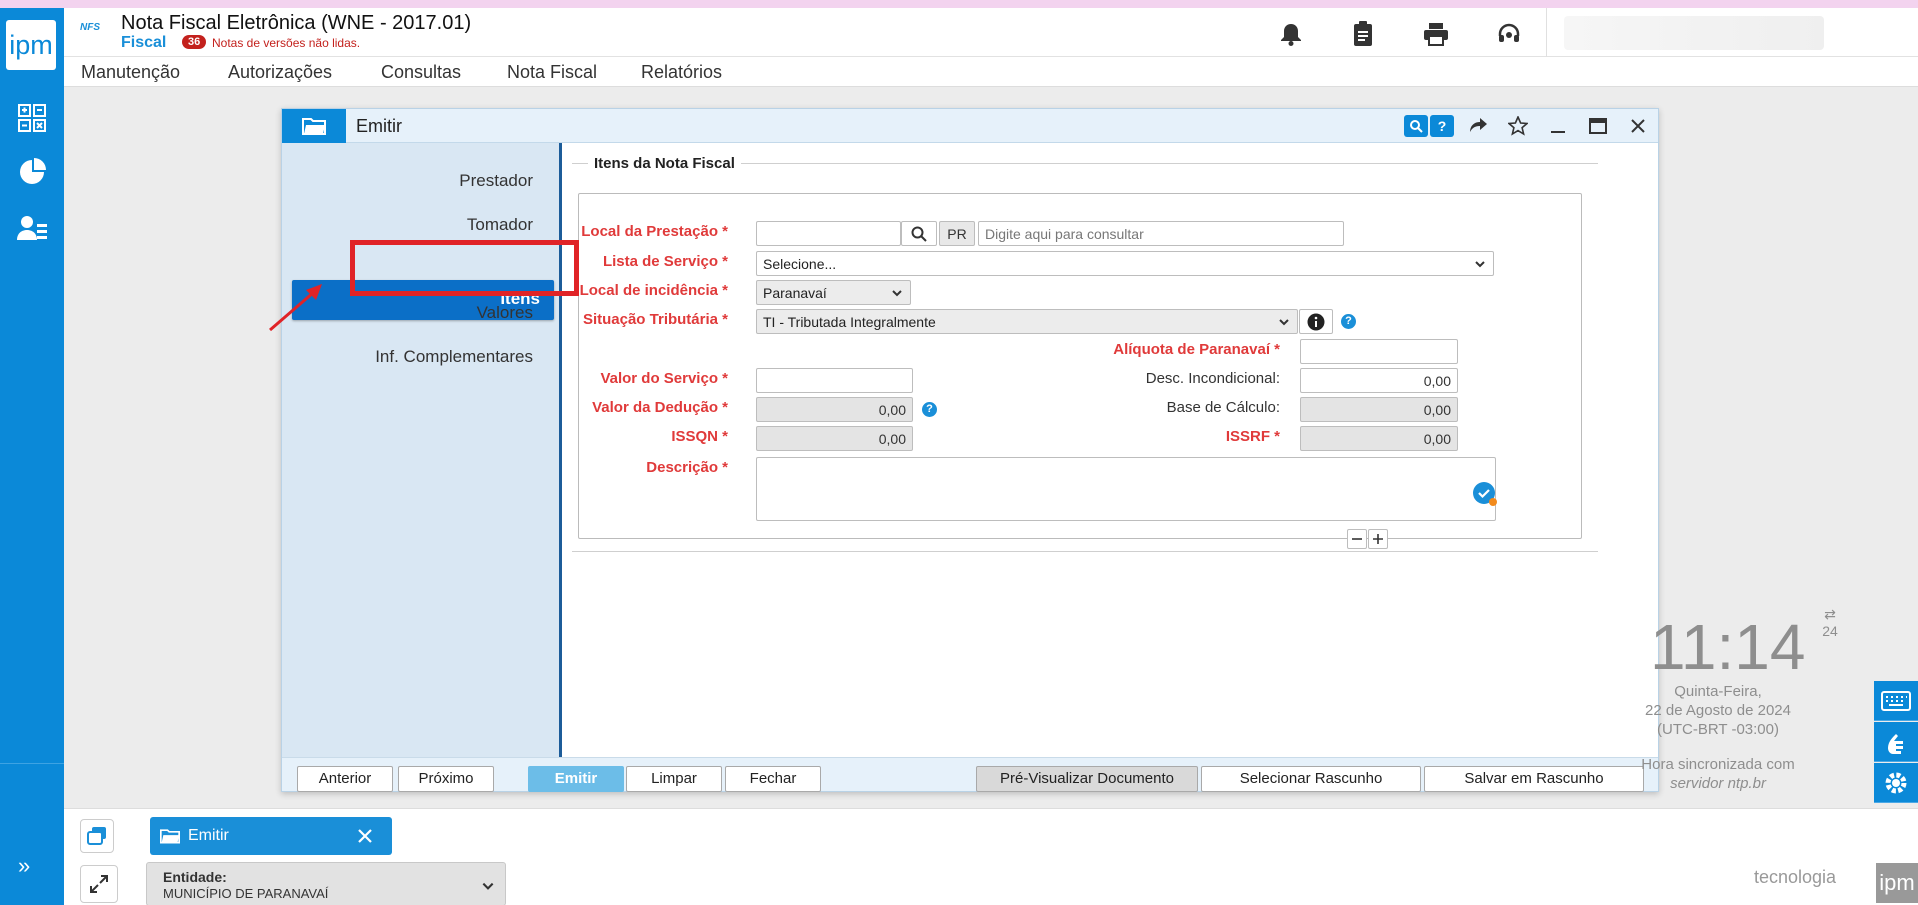 The image size is (1918, 905). What do you see at coordinates (1291, 34) in the screenshot?
I see `bell-icon` at bounding box center [1291, 34].